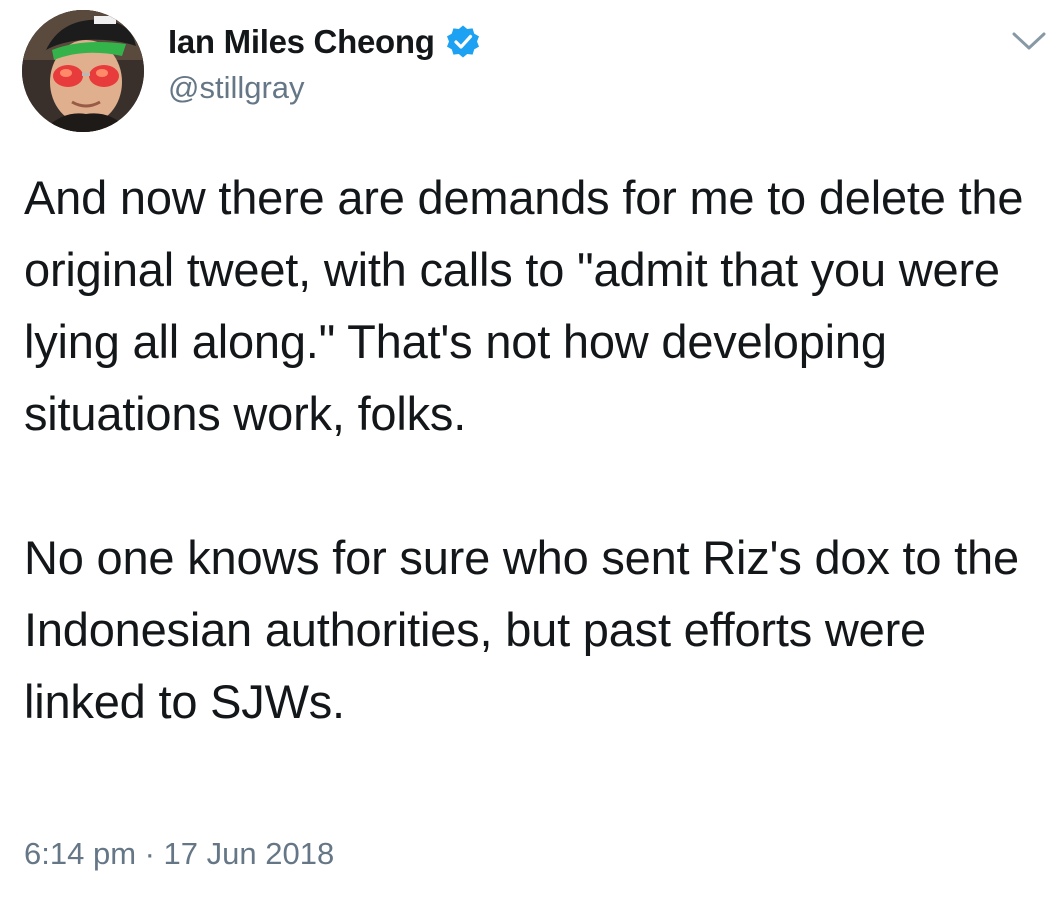 The image size is (1051, 898). What do you see at coordinates (236, 88) in the screenshot?
I see `user-handle: @stillgray` at bounding box center [236, 88].